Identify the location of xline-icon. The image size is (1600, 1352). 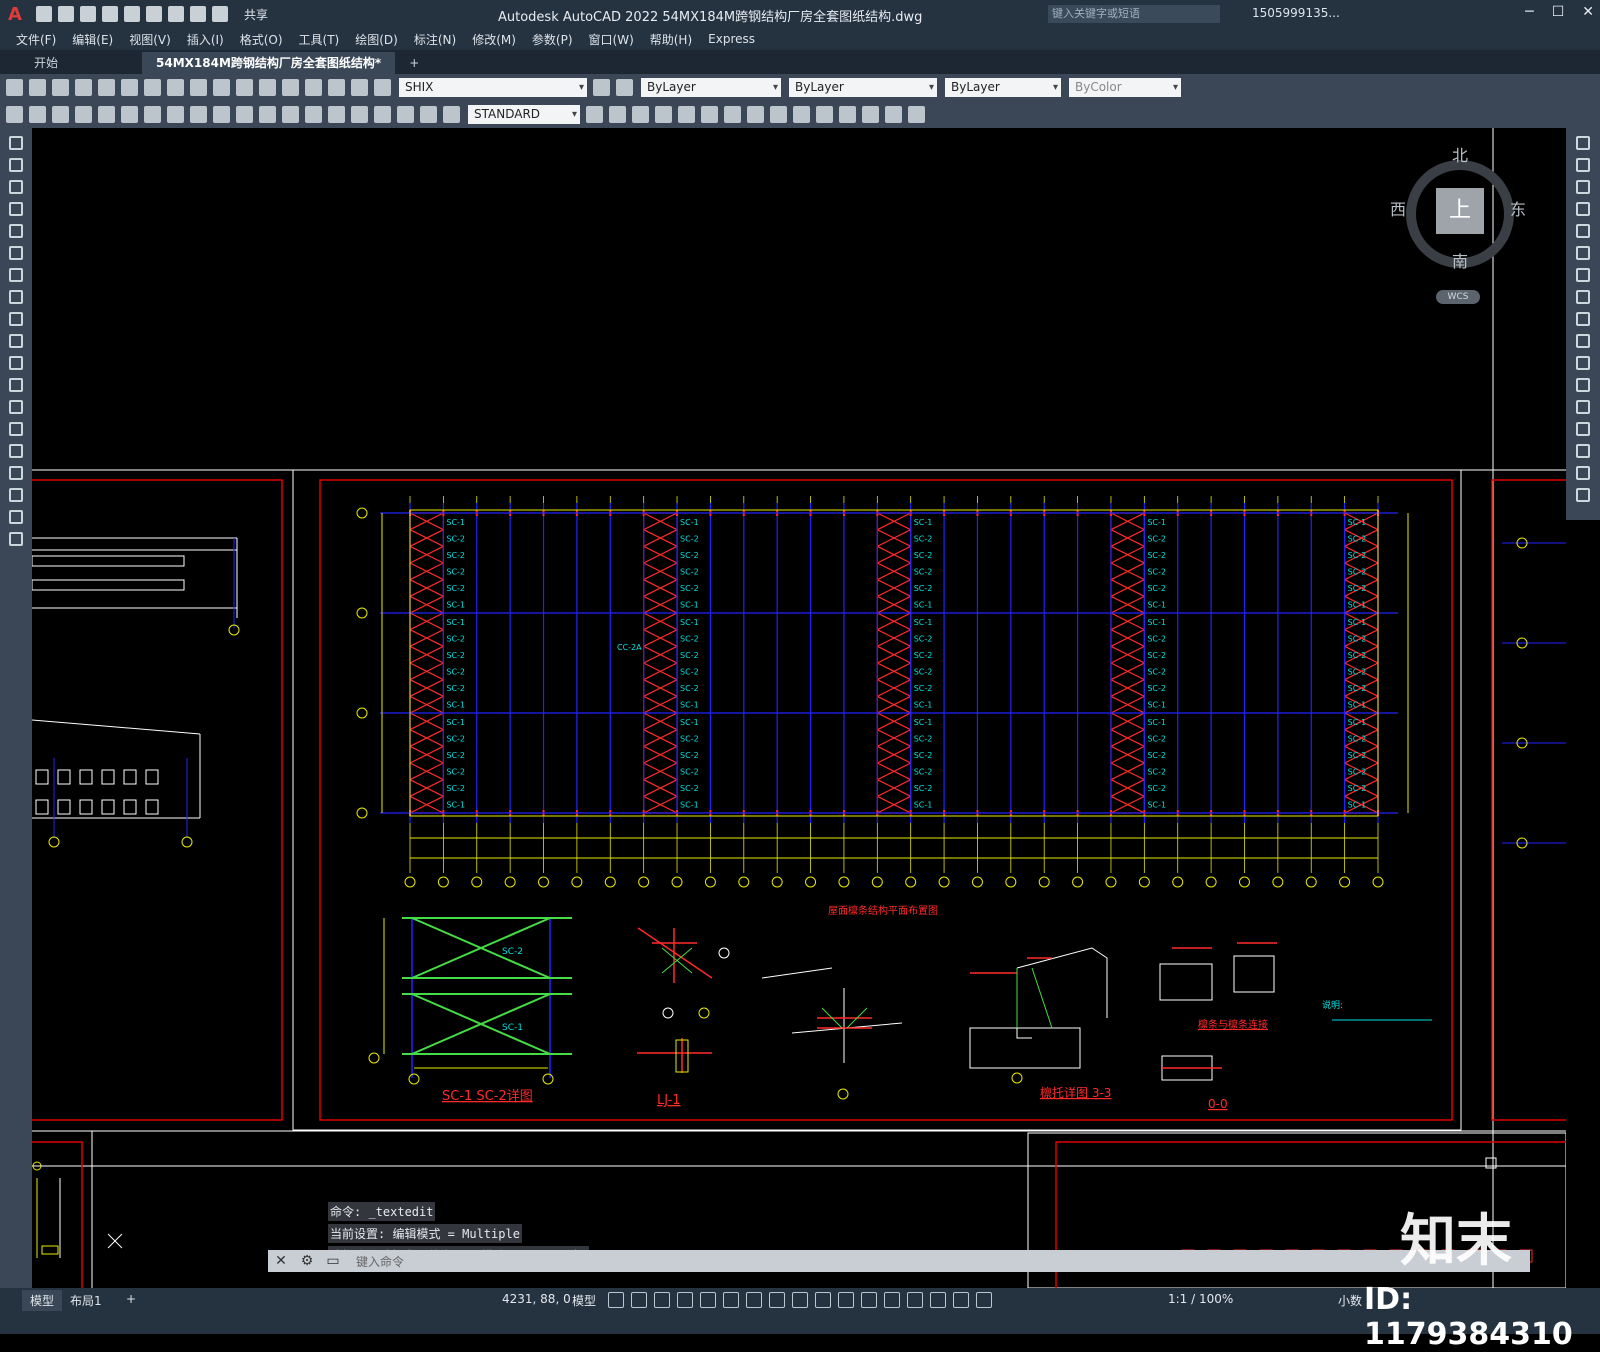
(16, 165).